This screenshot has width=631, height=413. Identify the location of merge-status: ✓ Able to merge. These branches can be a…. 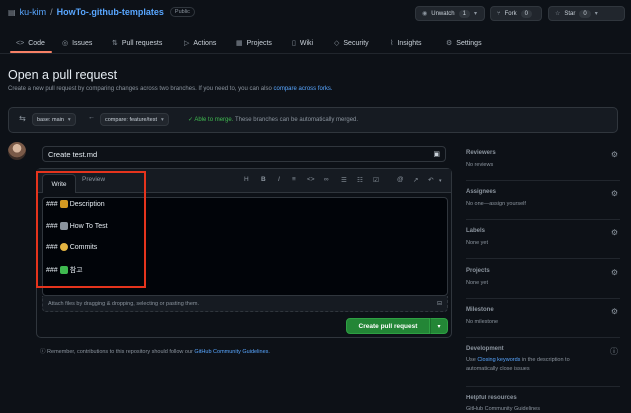
(273, 119).